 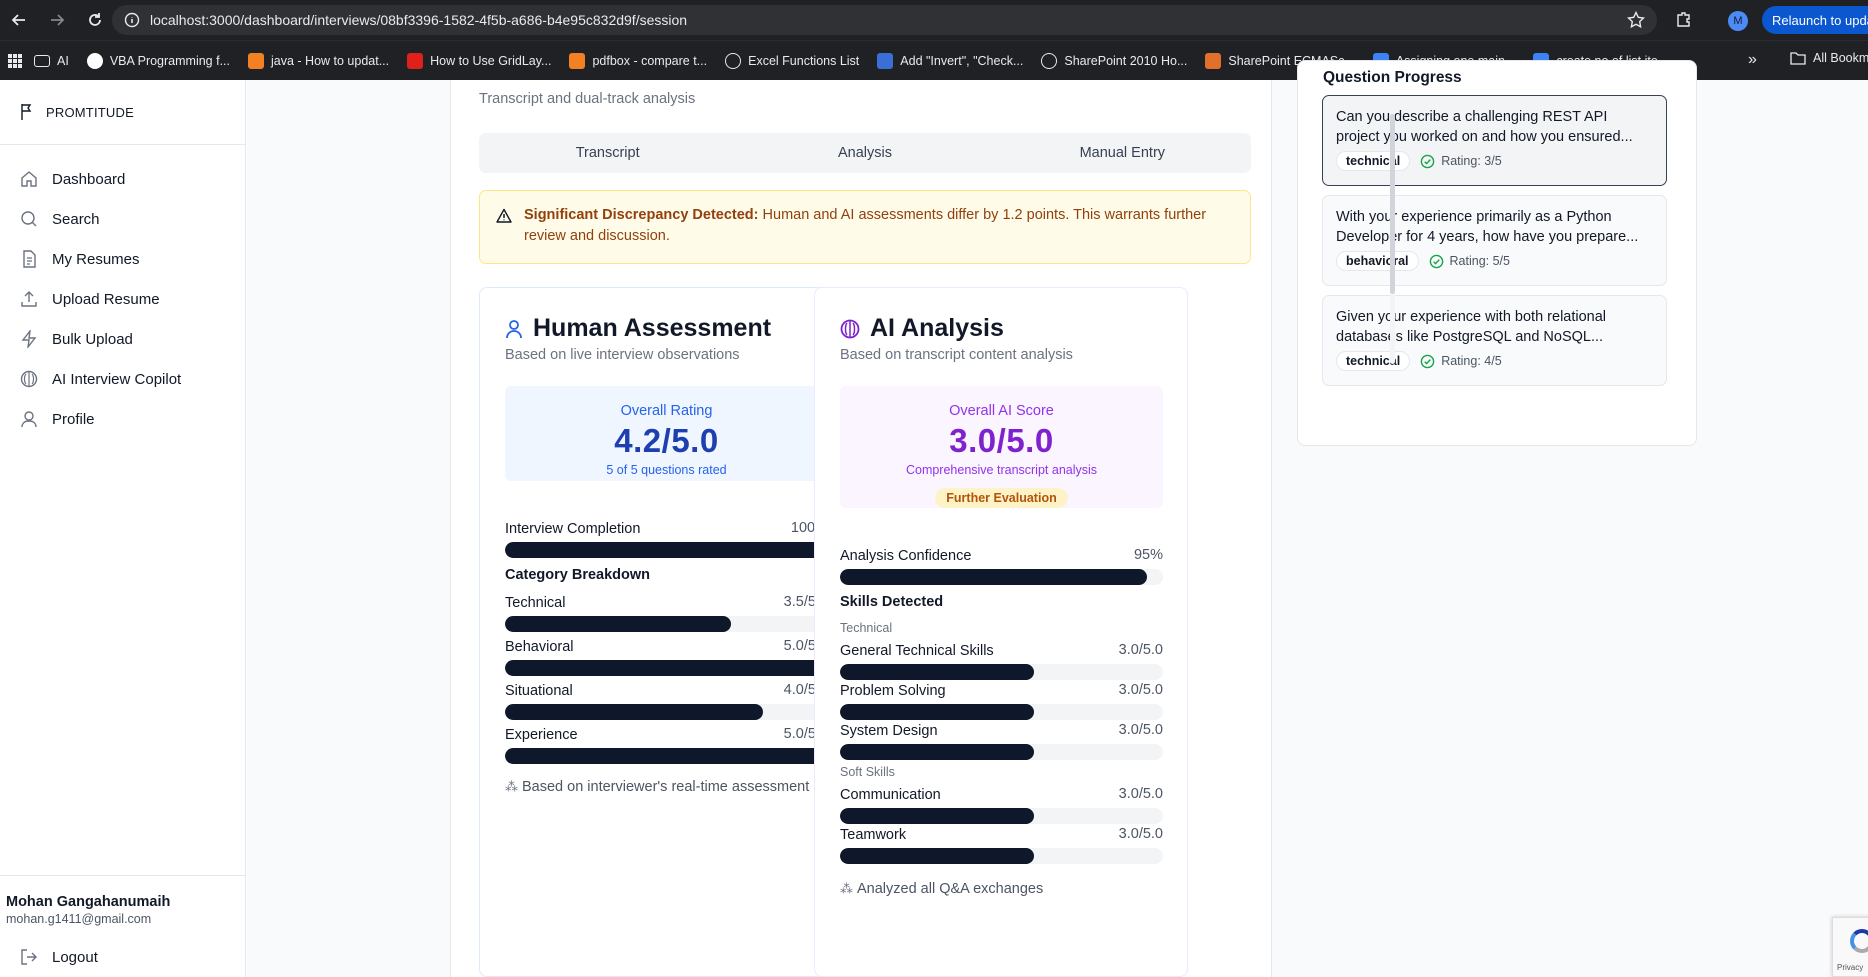 What do you see at coordinates (122, 419) in the screenshot?
I see `sidebar-item-profile: Profile` at bounding box center [122, 419].